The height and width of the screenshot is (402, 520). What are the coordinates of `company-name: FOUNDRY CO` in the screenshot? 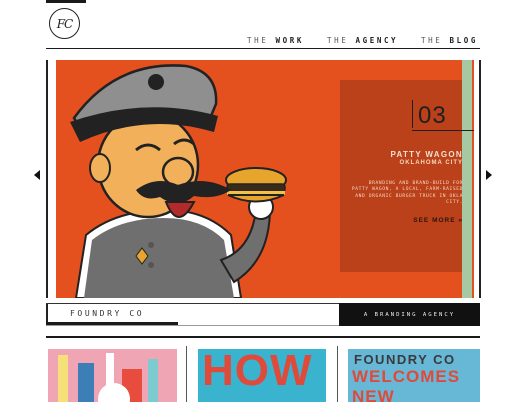 It's located at (107, 313).